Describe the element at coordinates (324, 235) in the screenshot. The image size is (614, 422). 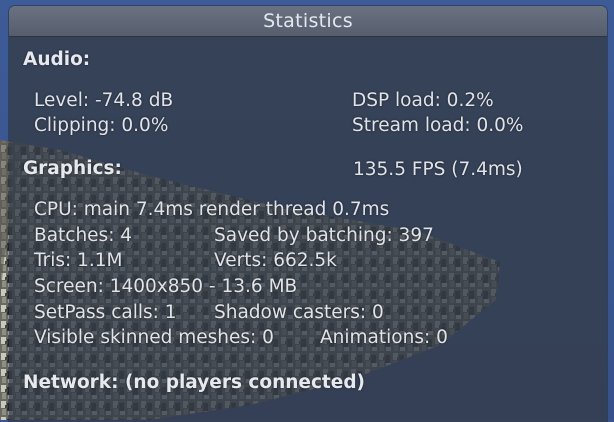
I see `graphics-saved-by-batching: Saved by batching: 397` at that location.